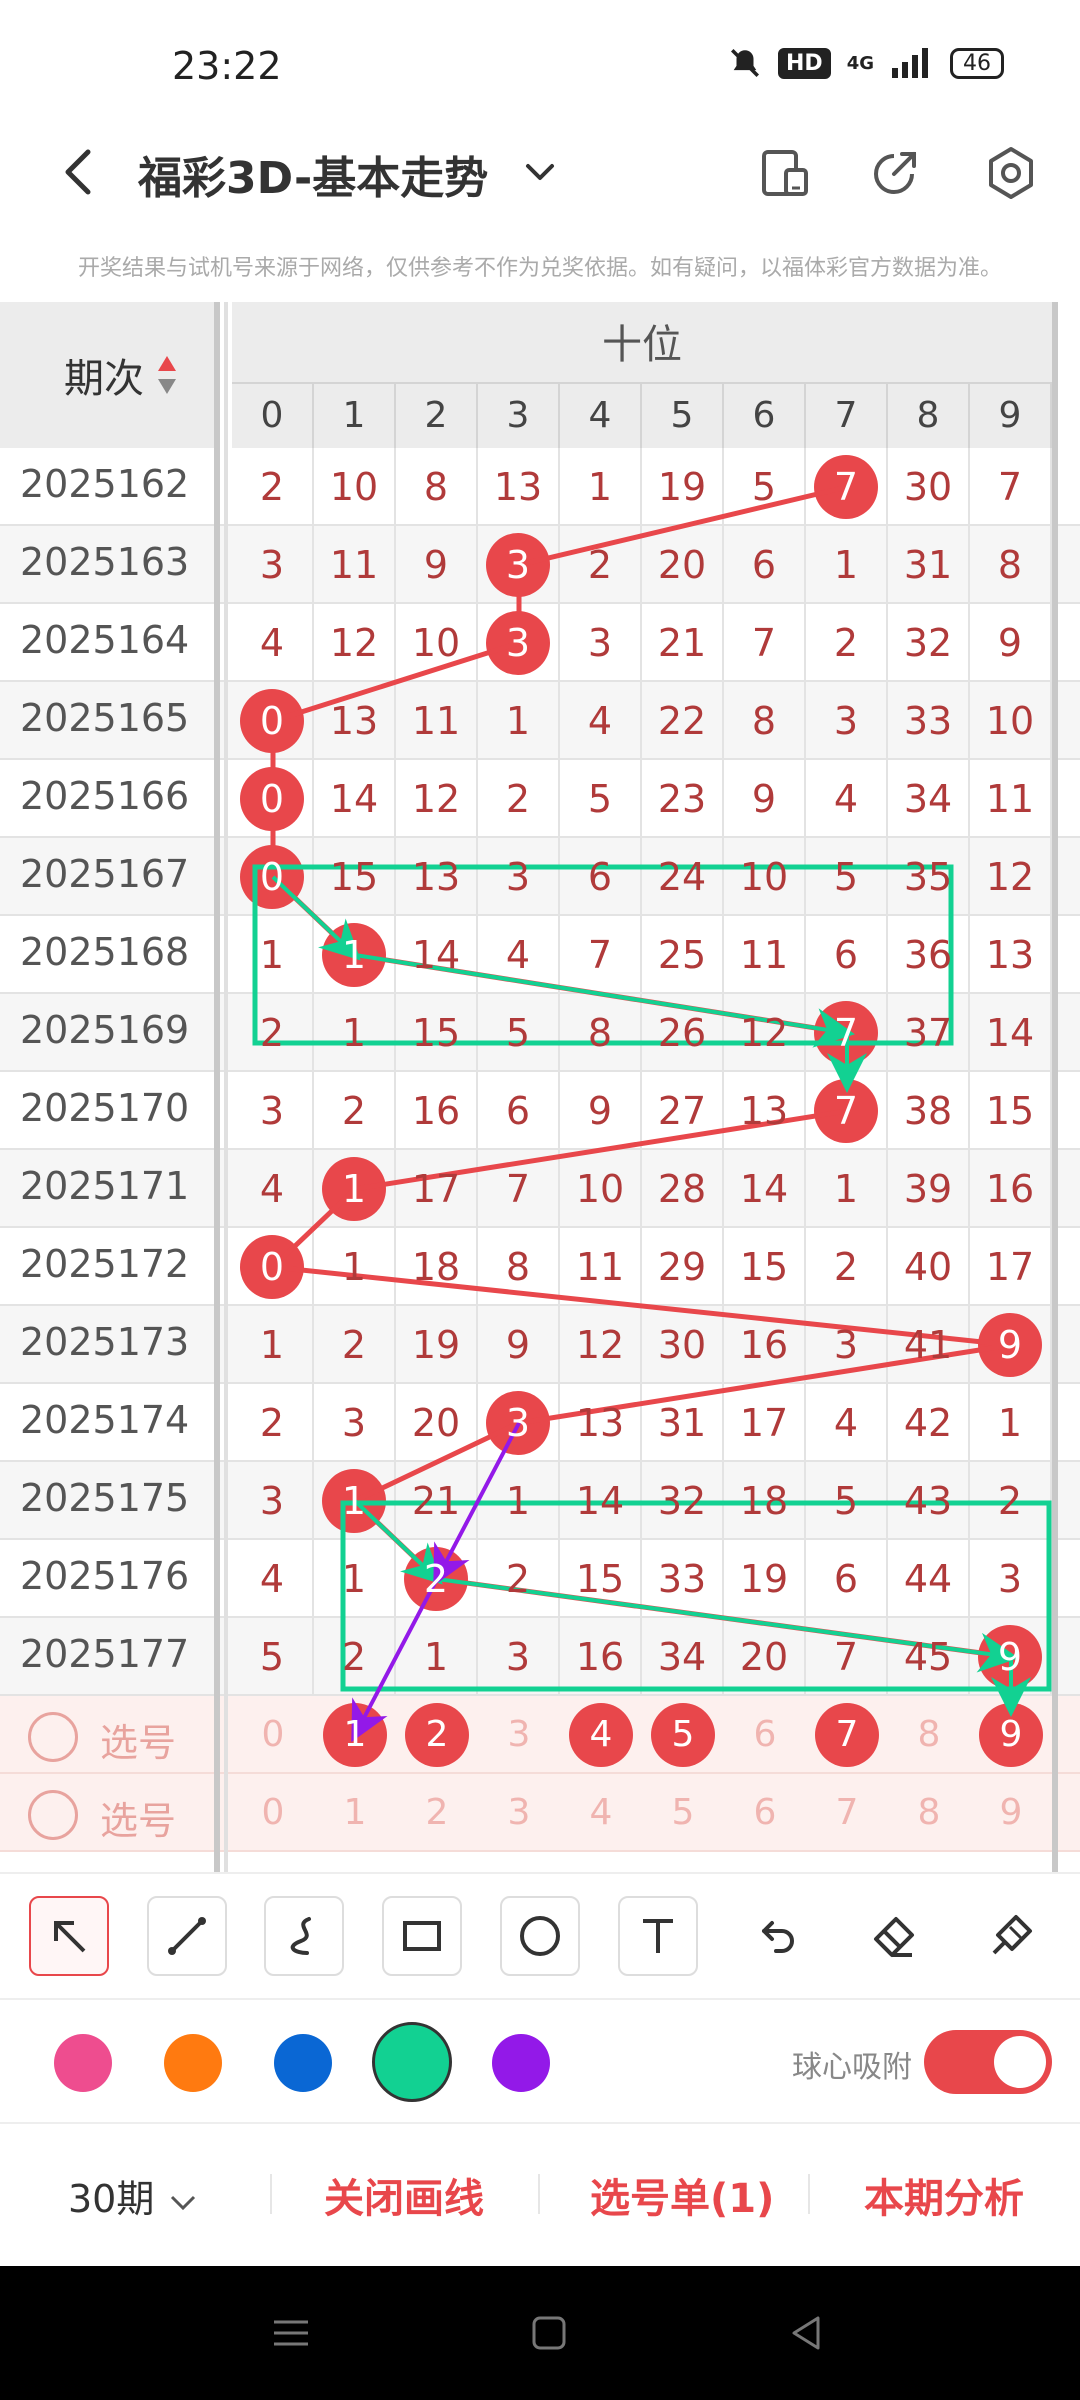 This screenshot has width=1080, height=2400. What do you see at coordinates (549, 2333) in the screenshot?
I see `home-square-icon` at bounding box center [549, 2333].